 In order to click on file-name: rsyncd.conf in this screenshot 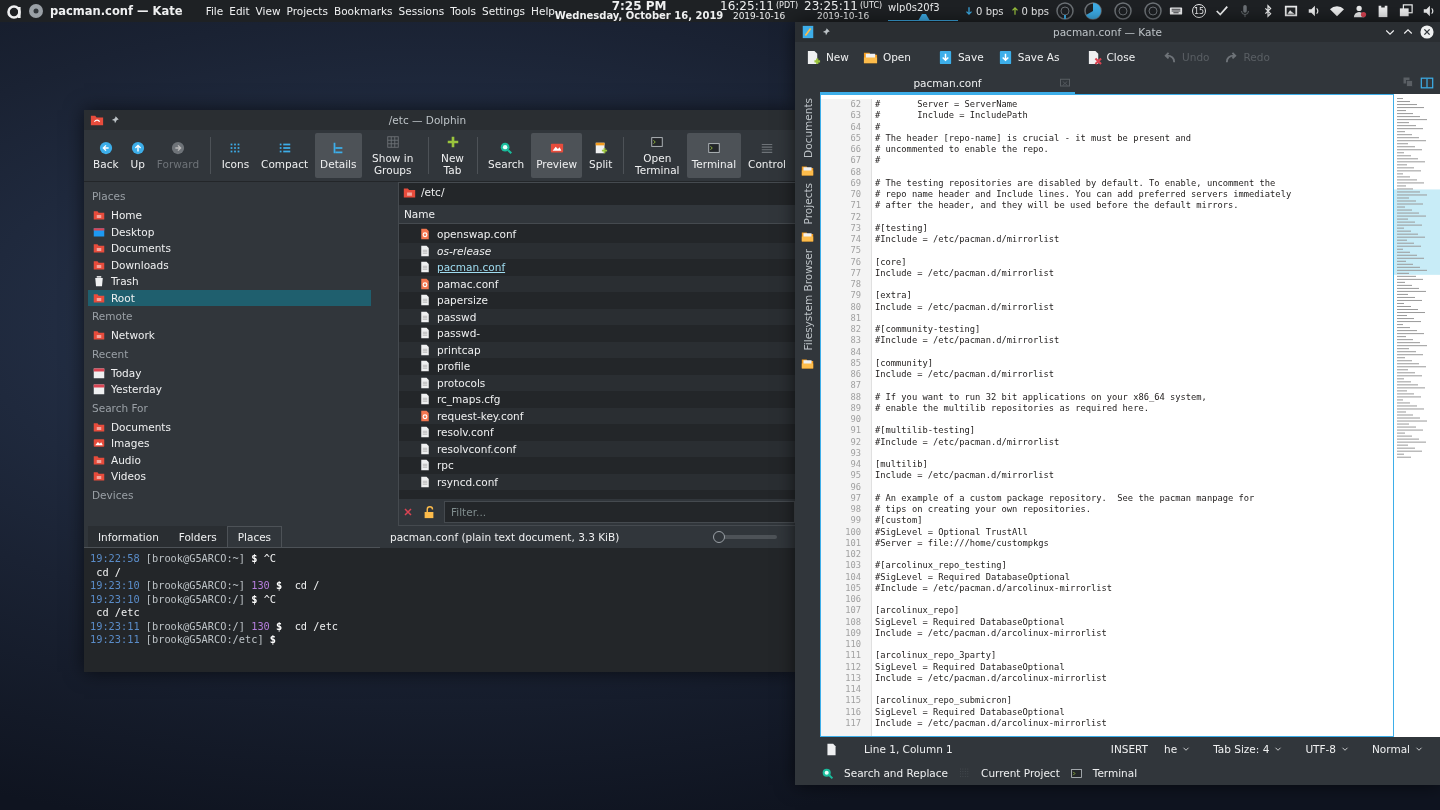, I will do `click(467, 481)`.